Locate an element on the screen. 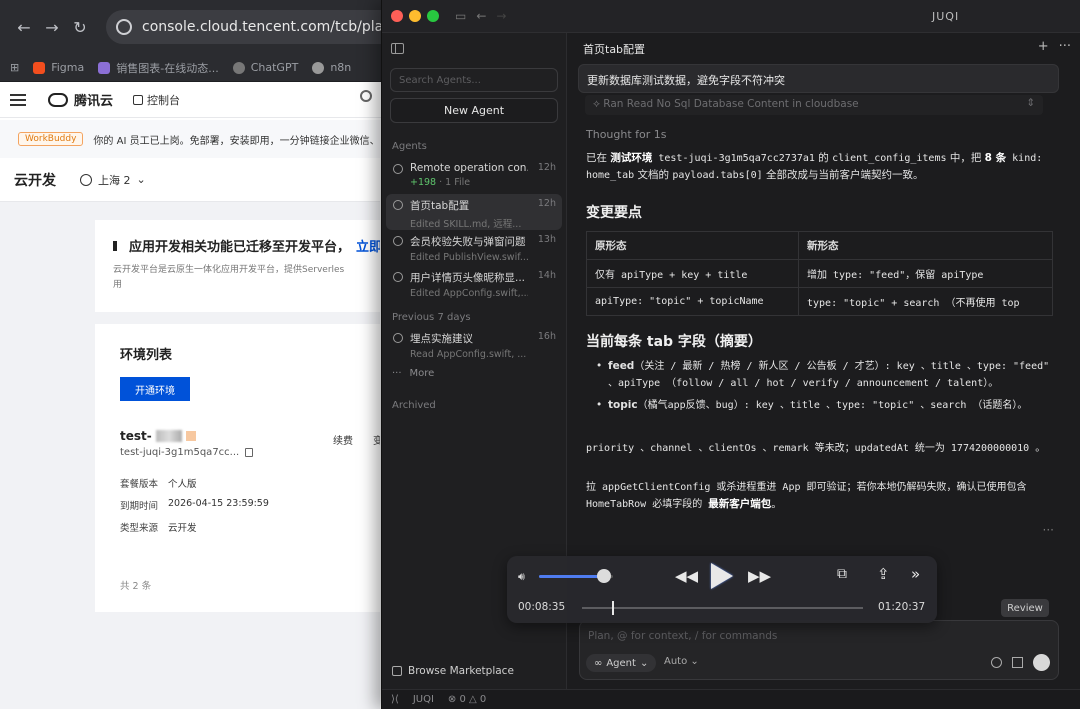 The width and height of the screenshot is (1080, 709). reload-icon: ↻ is located at coordinates (80, 27).